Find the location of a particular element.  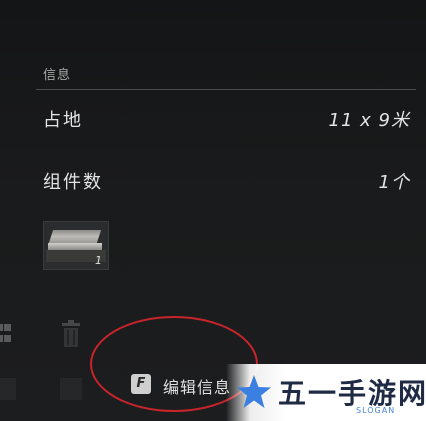

component-count-value: 1个 is located at coordinates (394, 182).